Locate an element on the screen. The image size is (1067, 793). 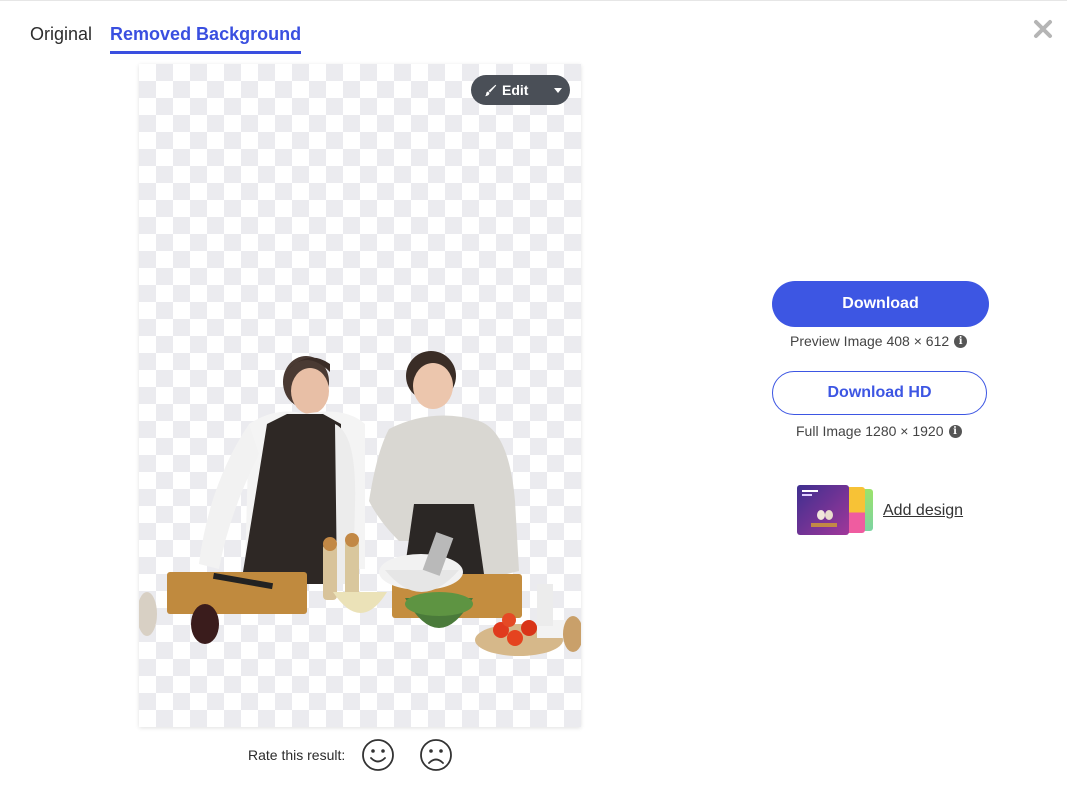
rating-label: Rate this result: is located at coordinates (297, 755).